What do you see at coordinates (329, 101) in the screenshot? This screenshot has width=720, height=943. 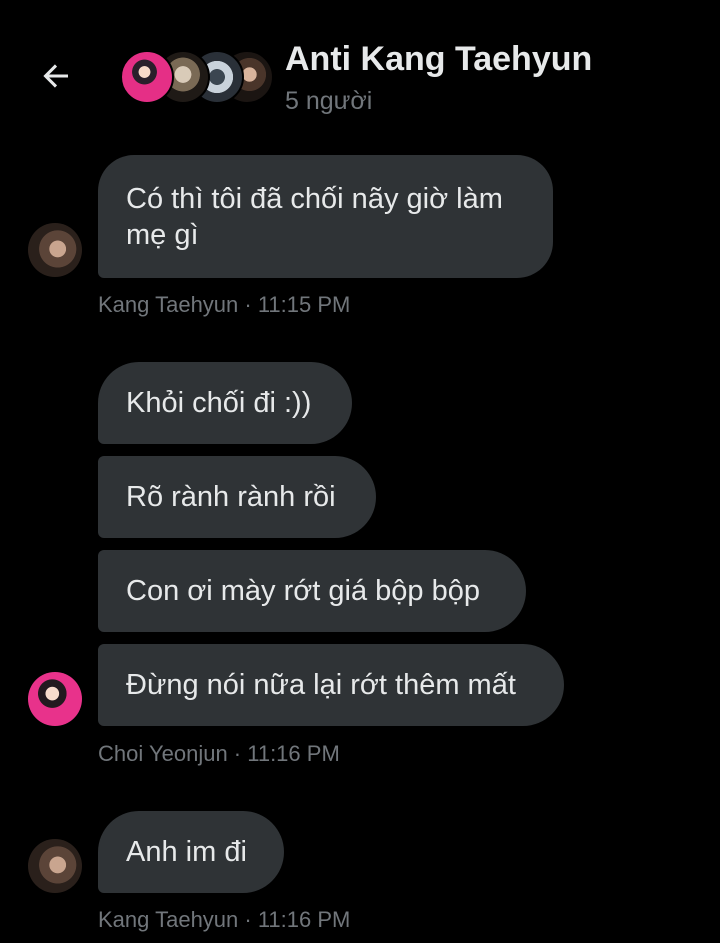 I see `member-count: 5 người` at bounding box center [329, 101].